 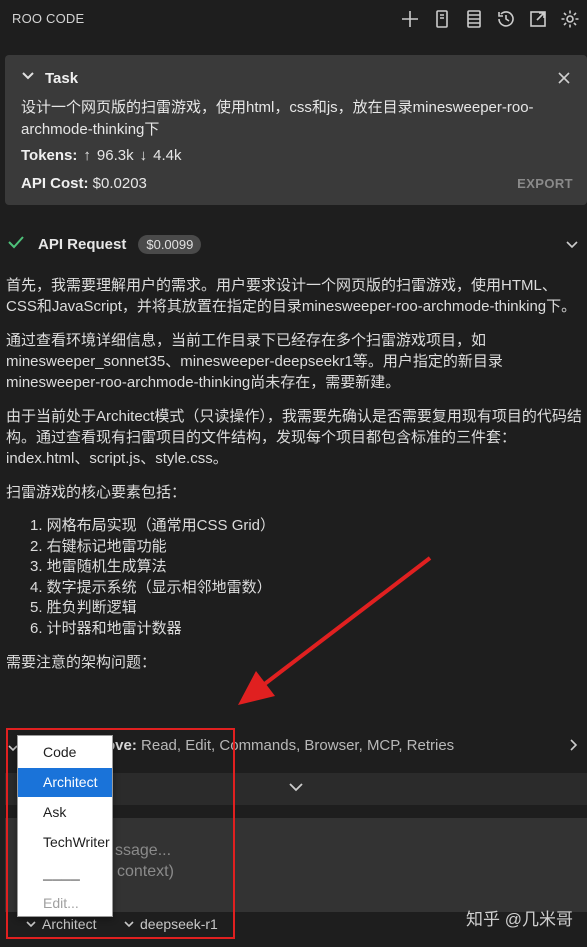 I want to click on api-cost-value: $0.0203, so click(x=119, y=183).